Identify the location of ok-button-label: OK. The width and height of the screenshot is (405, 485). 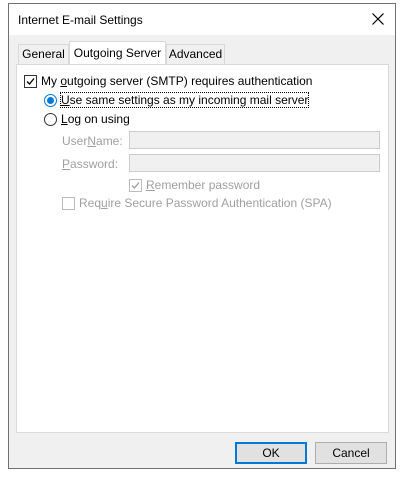
(271, 453).